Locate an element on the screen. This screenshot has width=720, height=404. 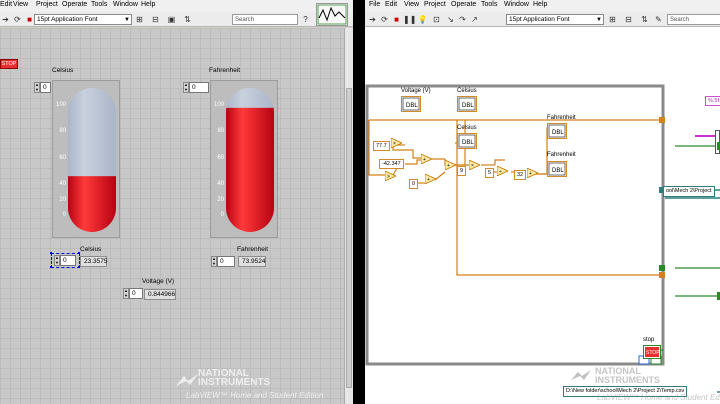
run-arrow-icon: ➔ is located at coordinates (5, 19).